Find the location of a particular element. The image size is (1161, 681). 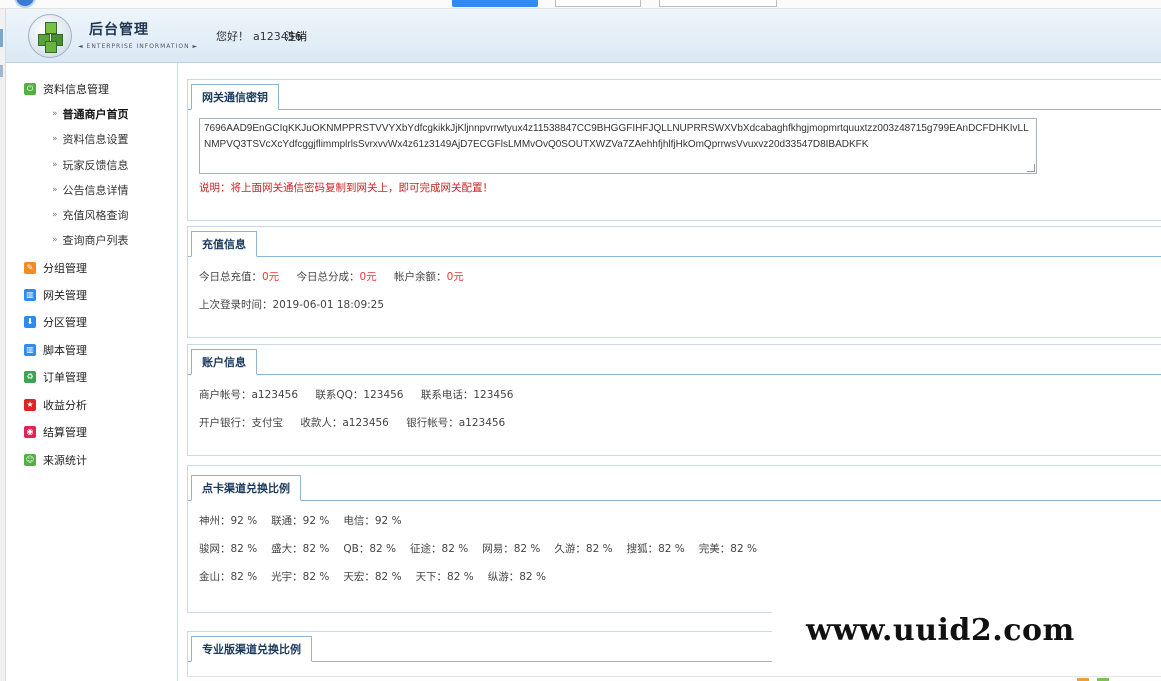

payee-value: a123456 is located at coordinates (365, 423).